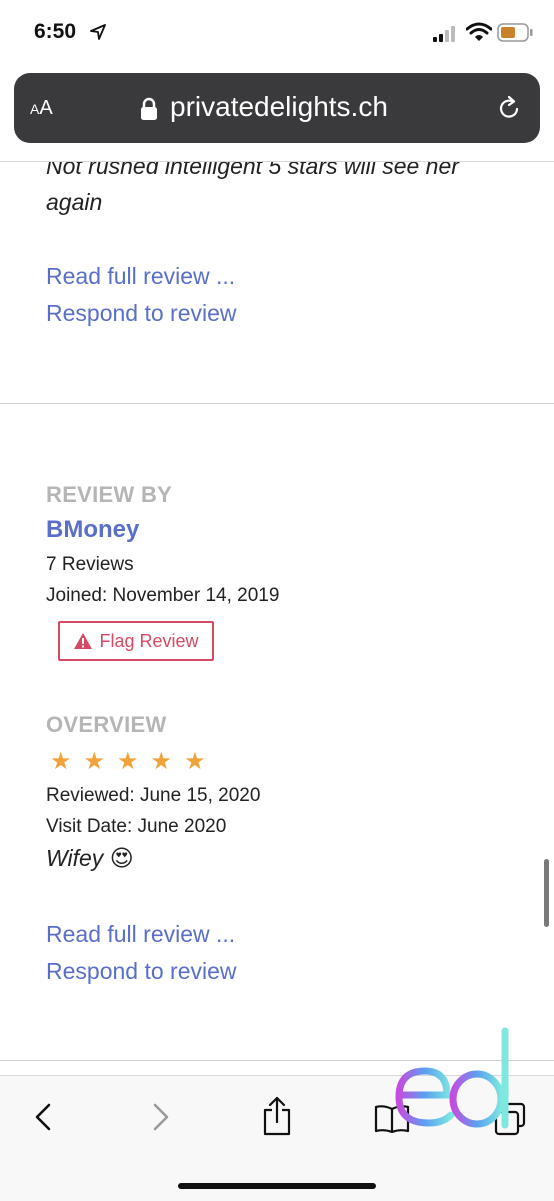  Describe the element at coordinates (41, 108) in the screenshot. I see `text-size-button: AA` at that location.